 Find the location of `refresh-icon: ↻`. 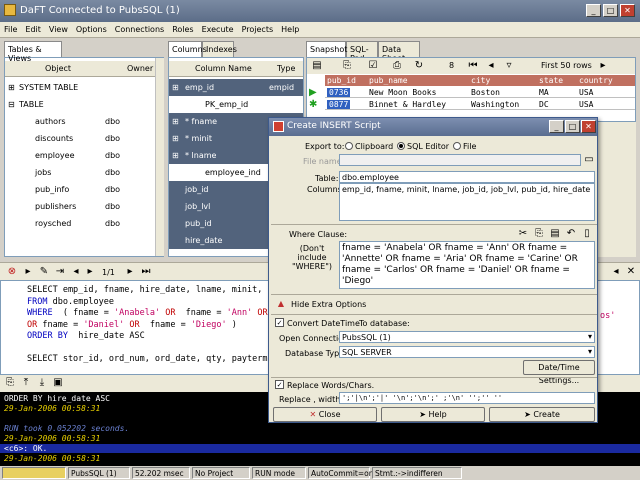

refresh-icon: ↻ is located at coordinates (419, 66).